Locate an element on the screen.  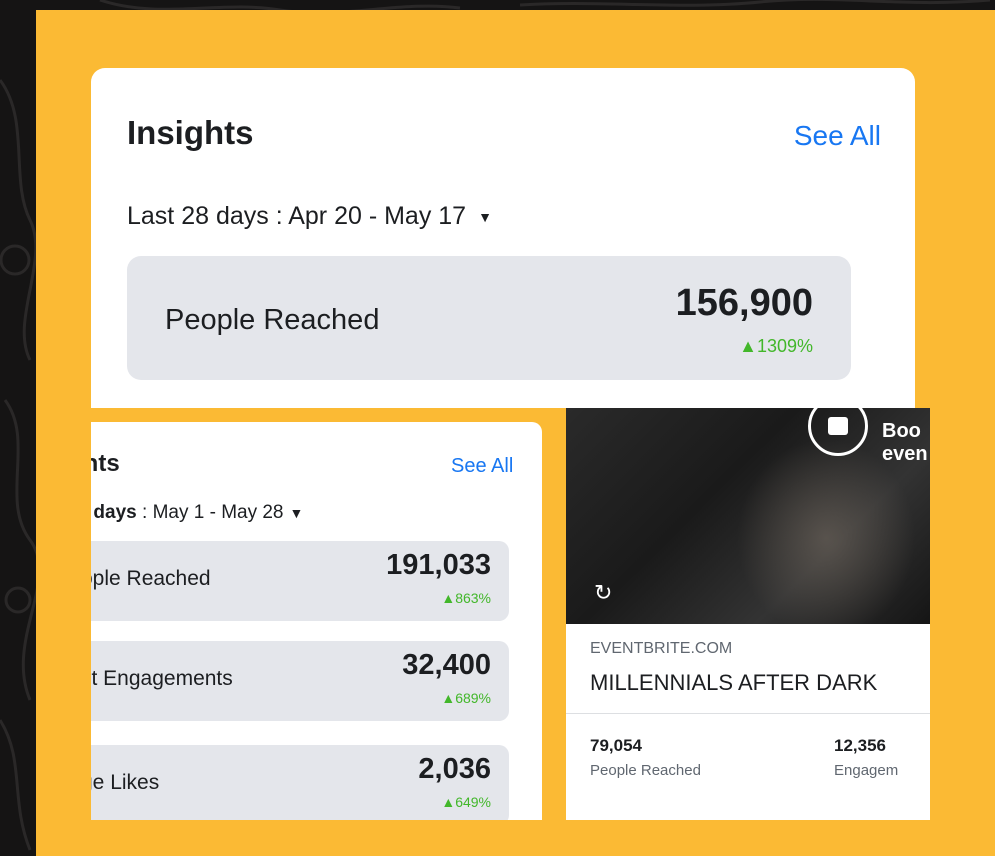
date-range-dates: : May 1 - May 28 is located at coordinates (210, 512).